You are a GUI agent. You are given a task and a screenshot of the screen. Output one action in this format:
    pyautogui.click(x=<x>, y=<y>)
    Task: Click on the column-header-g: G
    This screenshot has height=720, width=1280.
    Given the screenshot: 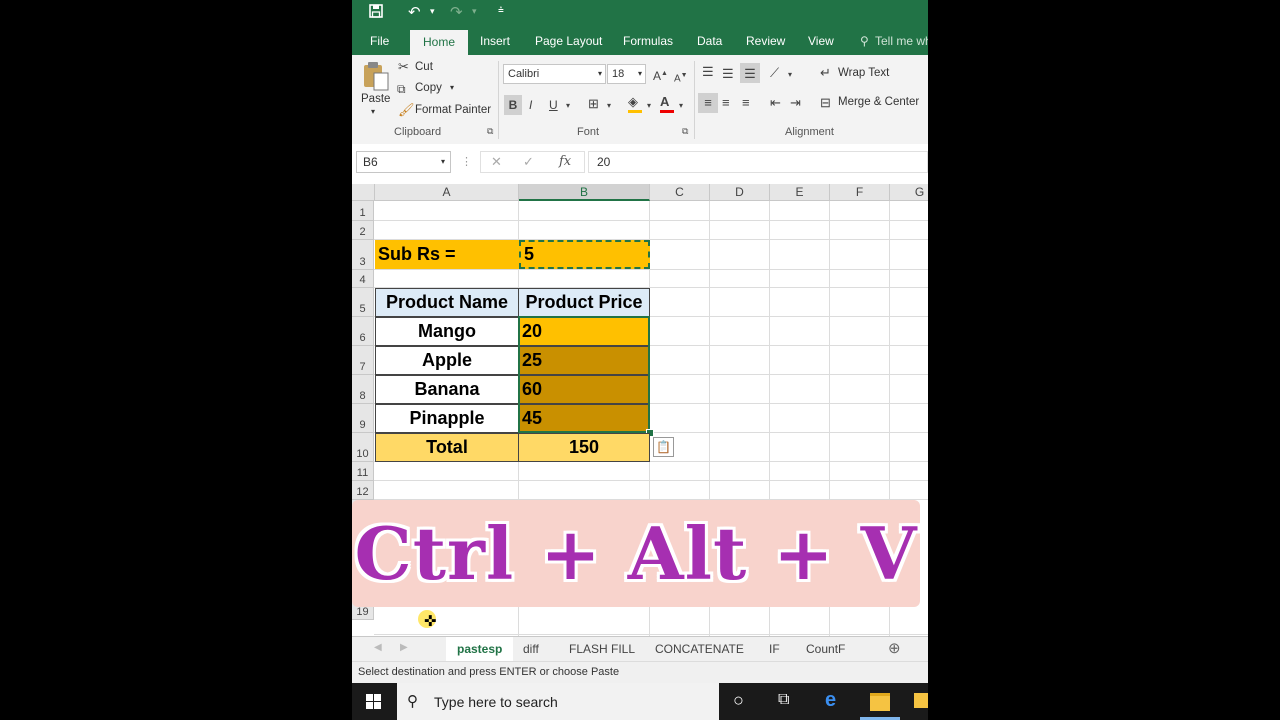 What is the action you would take?
    pyautogui.click(x=909, y=192)
    